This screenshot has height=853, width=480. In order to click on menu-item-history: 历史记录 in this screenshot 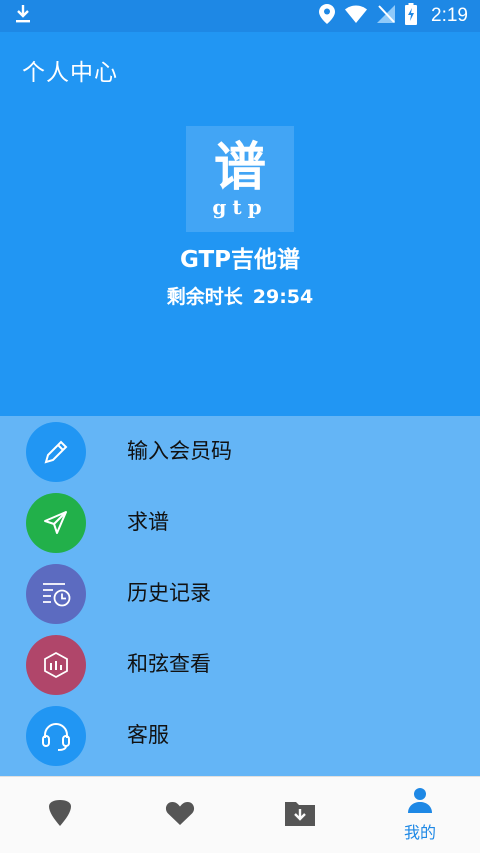, I will do `click(240, 593)`.